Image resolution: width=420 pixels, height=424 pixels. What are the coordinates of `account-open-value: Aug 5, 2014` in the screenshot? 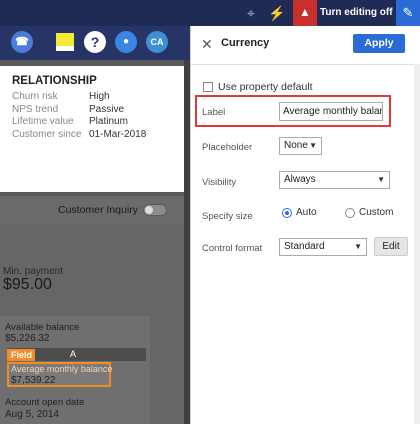 It's located at (32, 414).